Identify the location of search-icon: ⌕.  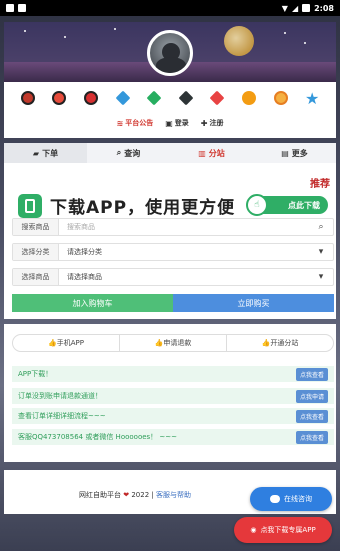
(119, 152).